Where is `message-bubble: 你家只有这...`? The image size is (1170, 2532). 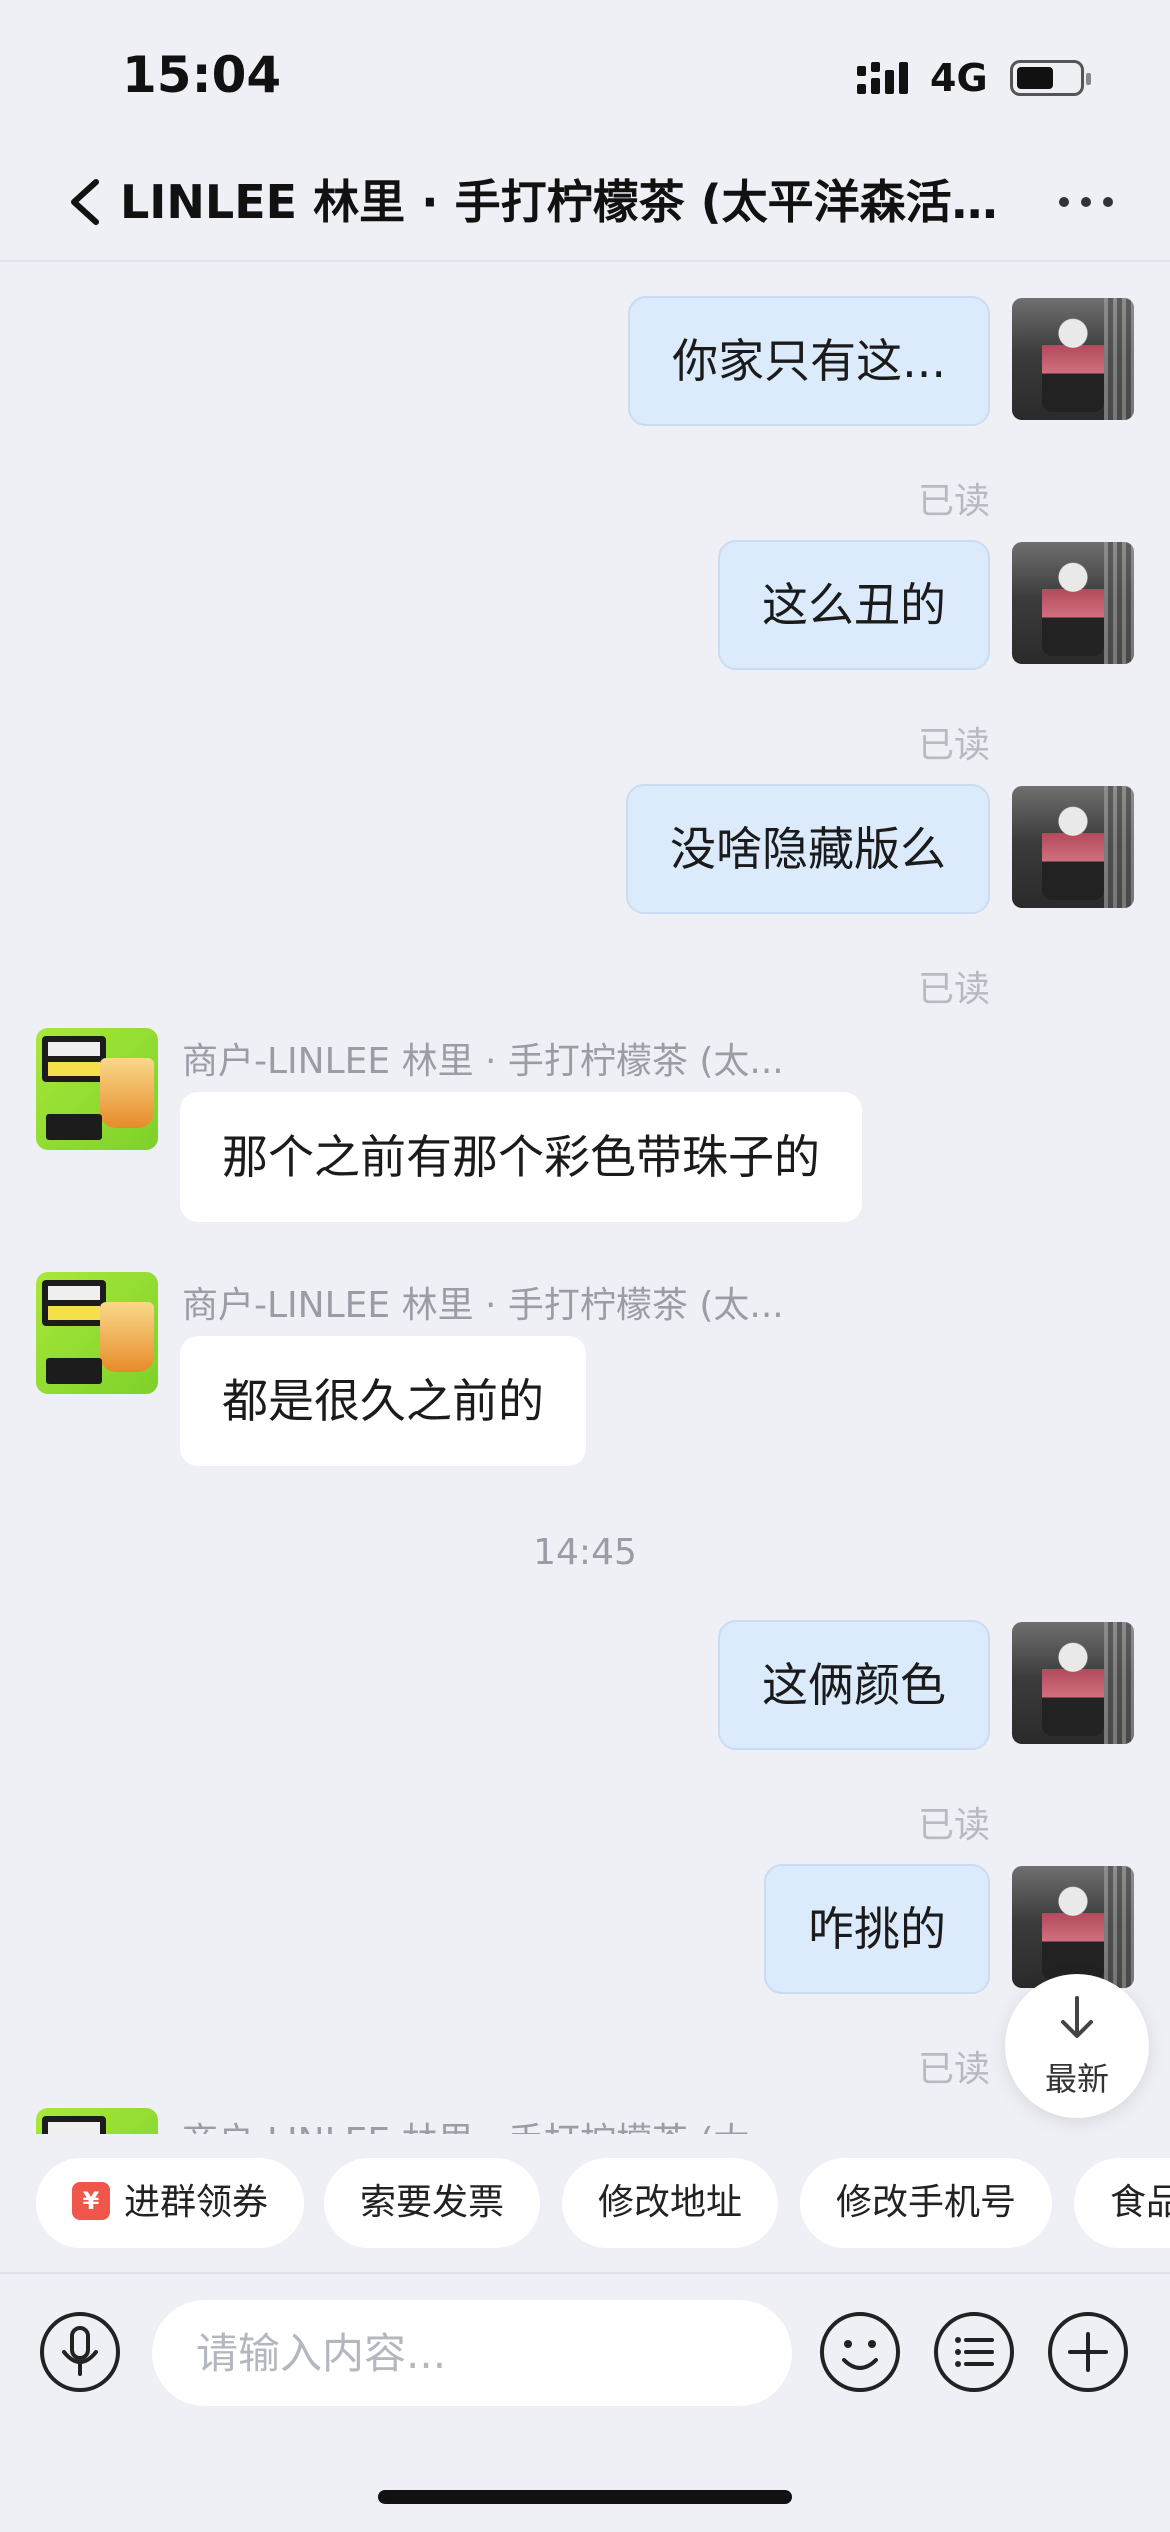
message-bubble: 你家只有这... is located at coordinates (809, 361).